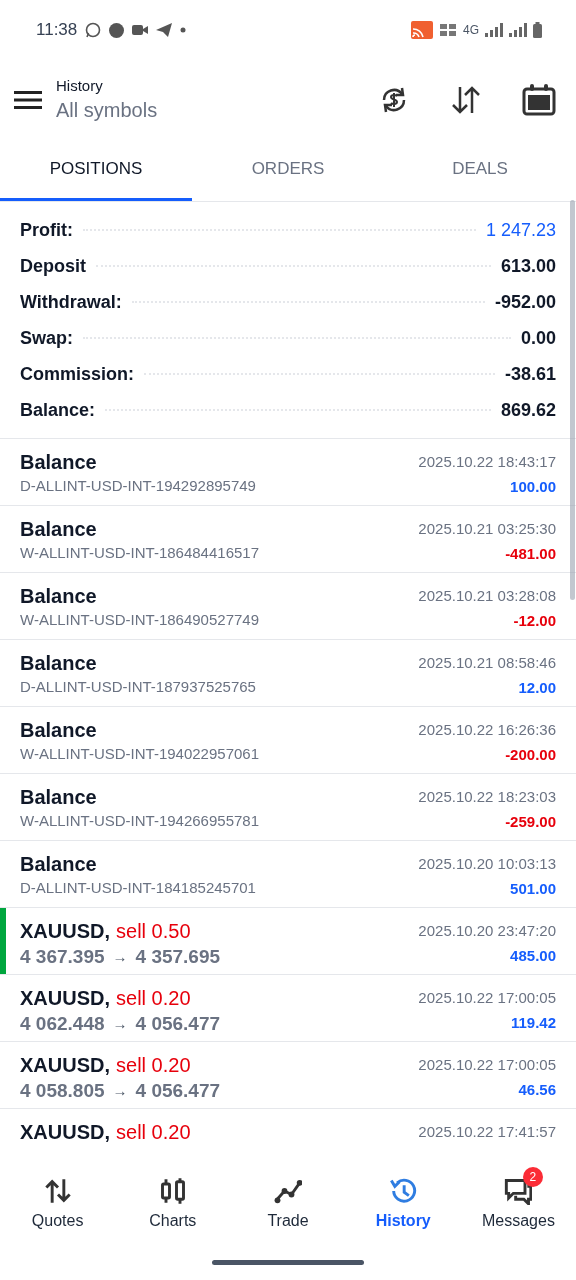  What do you see at coordinates (53, 266) in the screenshot?
I see `summary-label: Deposit` at bounding box center [53, 266].